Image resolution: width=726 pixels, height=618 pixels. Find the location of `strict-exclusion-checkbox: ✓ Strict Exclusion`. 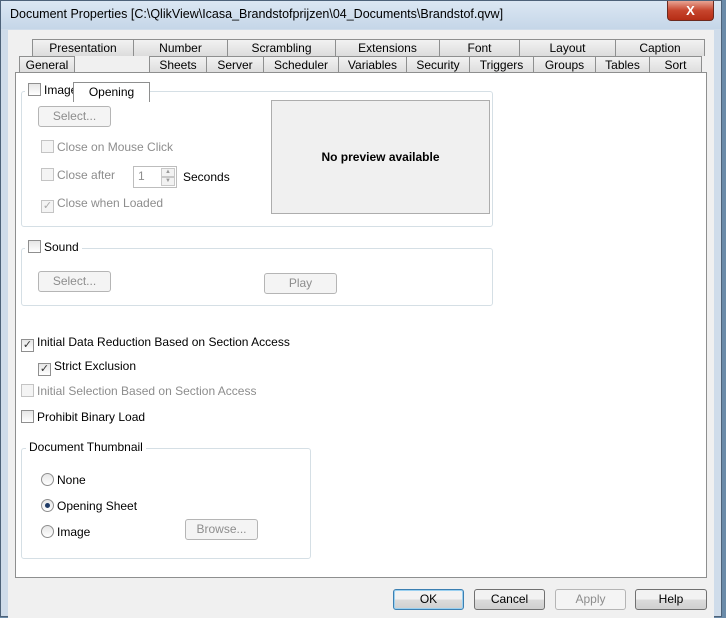

strict-exclusion-checkbox: ✓ Strict Exclusion is located at coordinates (87, 367).